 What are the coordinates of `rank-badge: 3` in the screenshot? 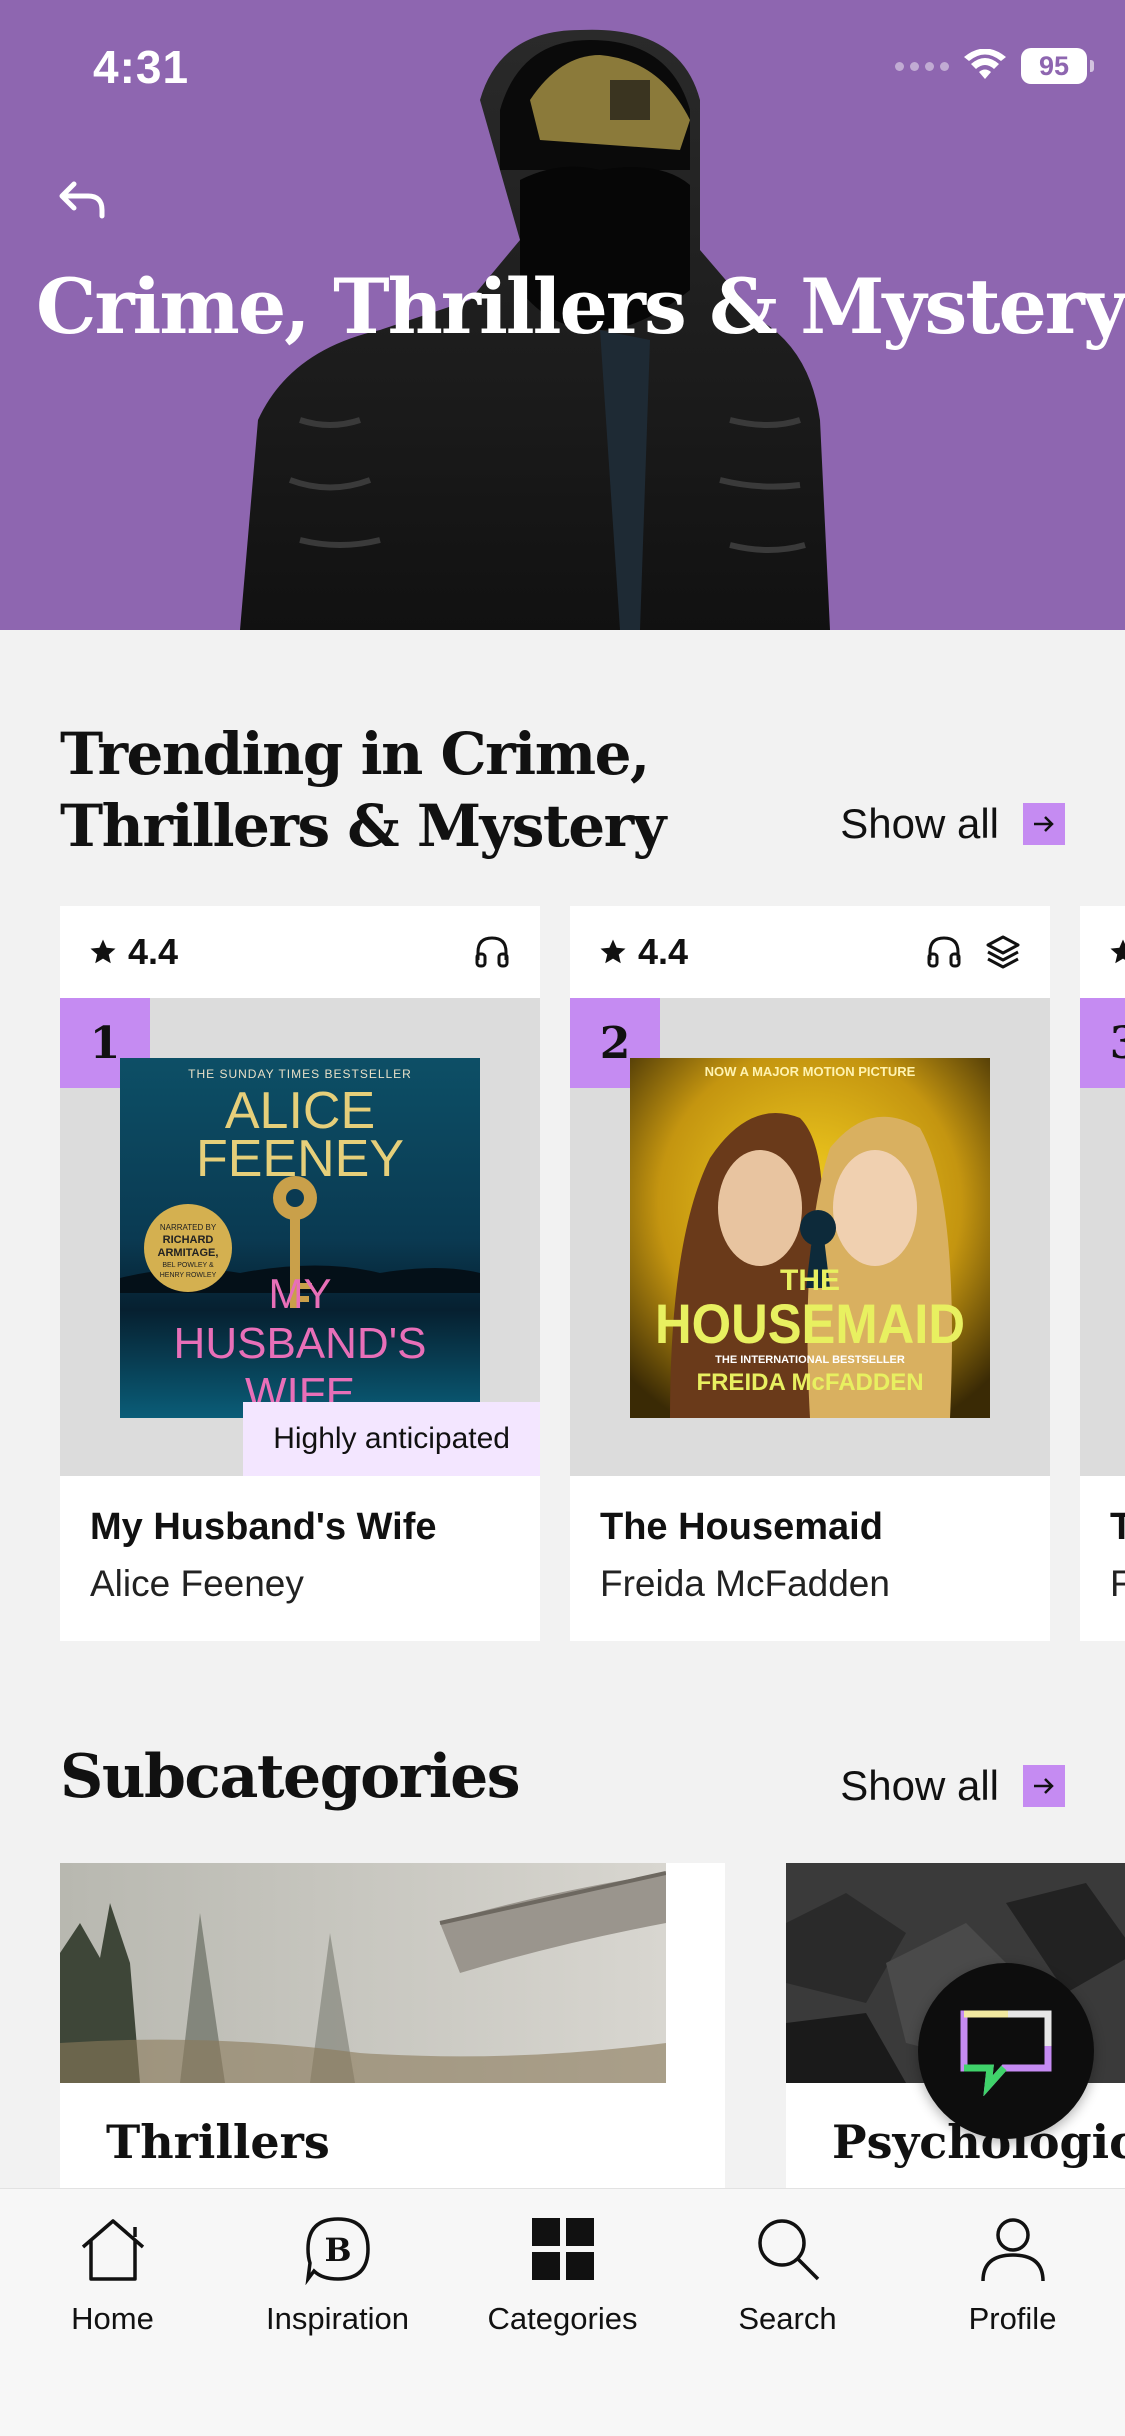 It's located at (1102, 1043).